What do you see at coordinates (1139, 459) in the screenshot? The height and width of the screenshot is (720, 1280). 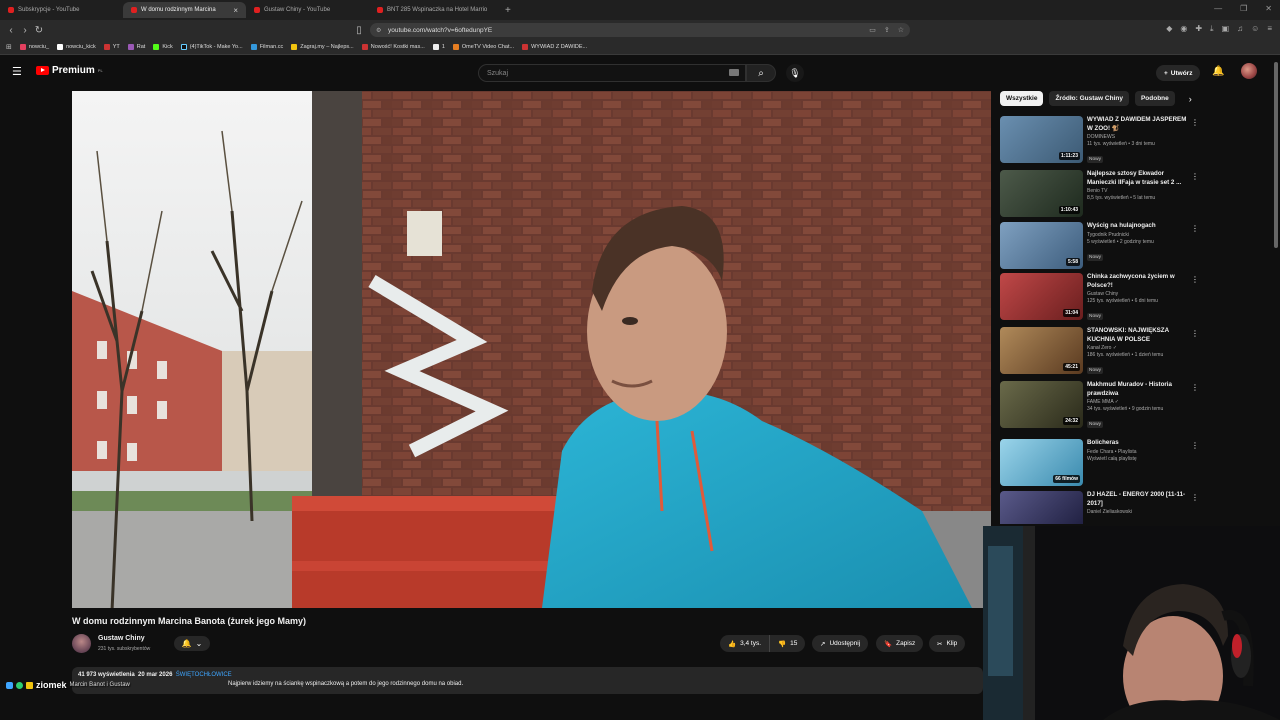 I see `recommendation-meta: Wyświetl całą playlistę` at bounding box center [1139, 459].